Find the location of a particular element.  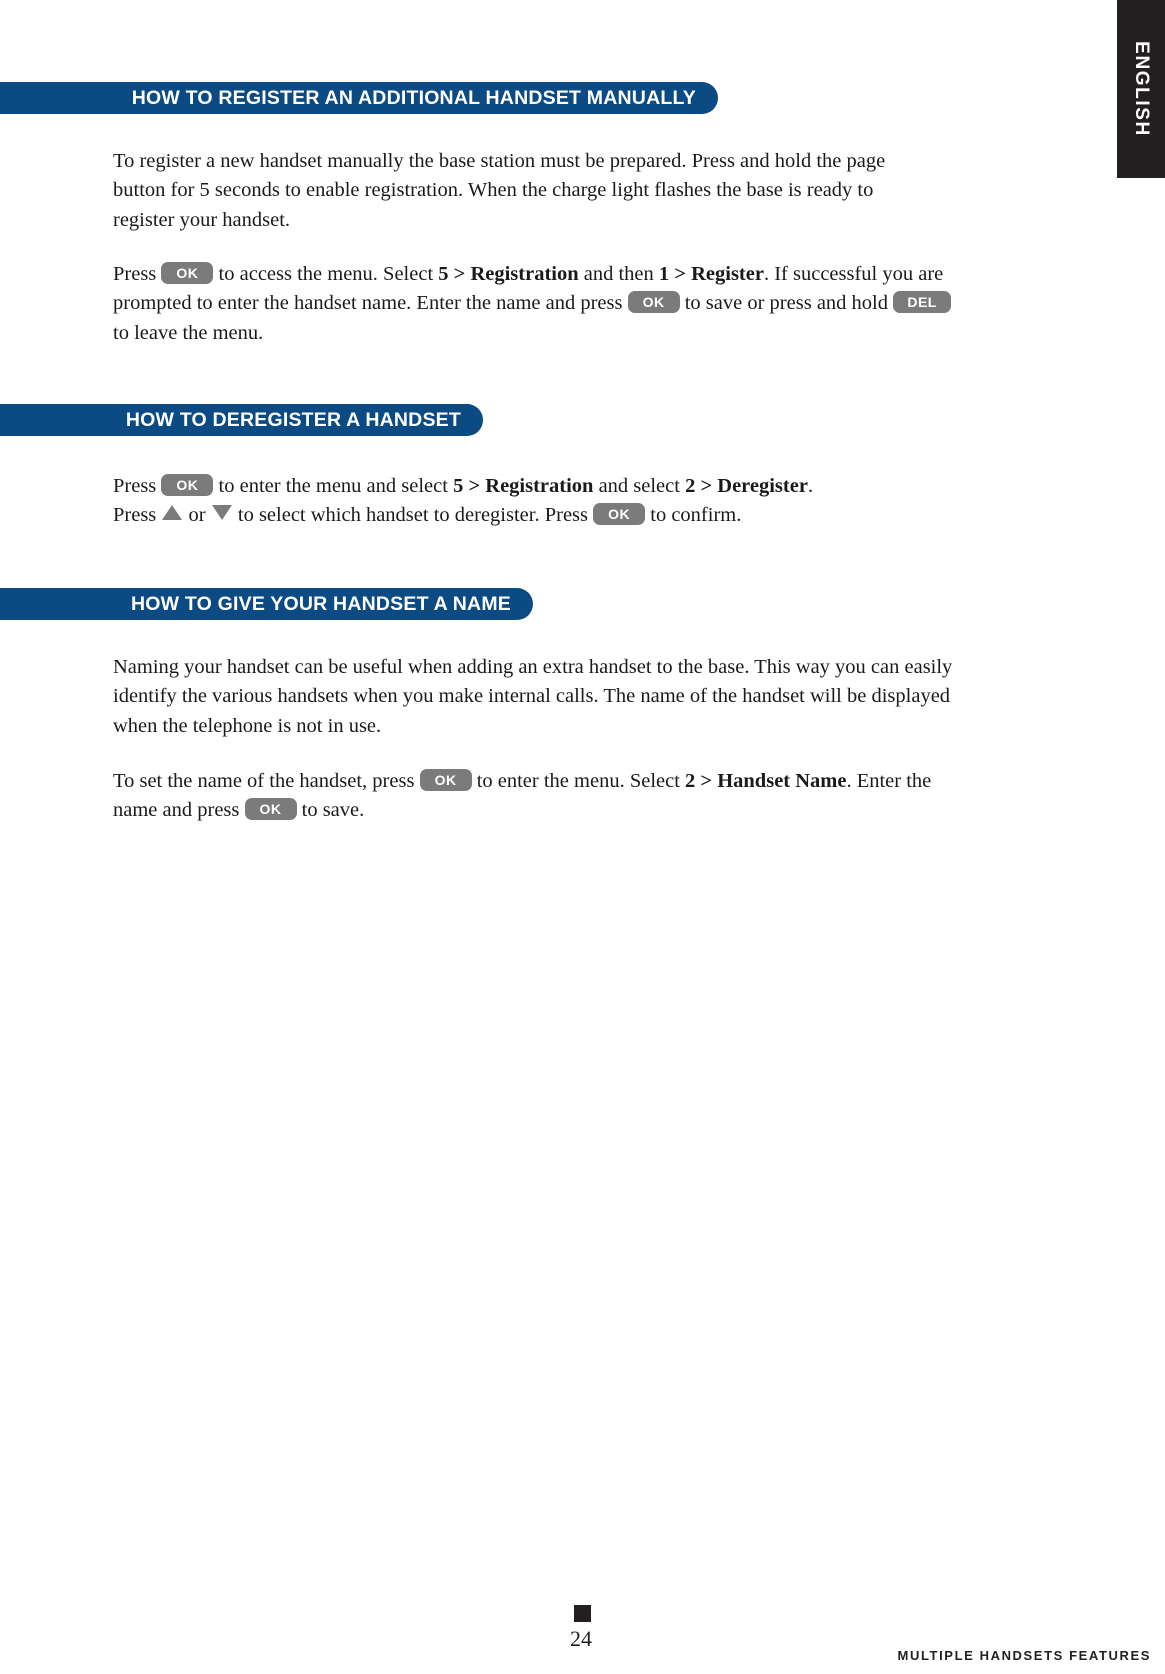

page-number: 24 is located at coordinates (581, 1638).